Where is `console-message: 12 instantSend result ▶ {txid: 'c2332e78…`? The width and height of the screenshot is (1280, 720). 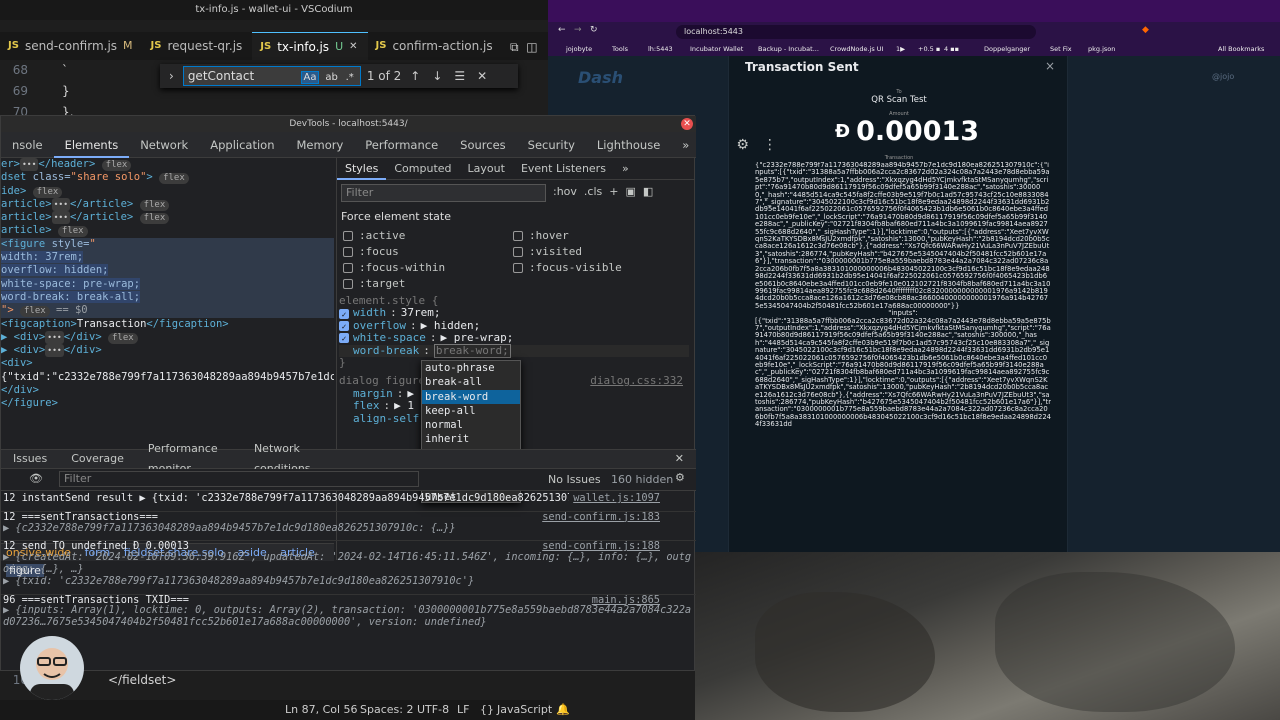 console-message: 12 instantSend result ▶ {txid: 'c2332e78… is located at coordinates (348, 499).